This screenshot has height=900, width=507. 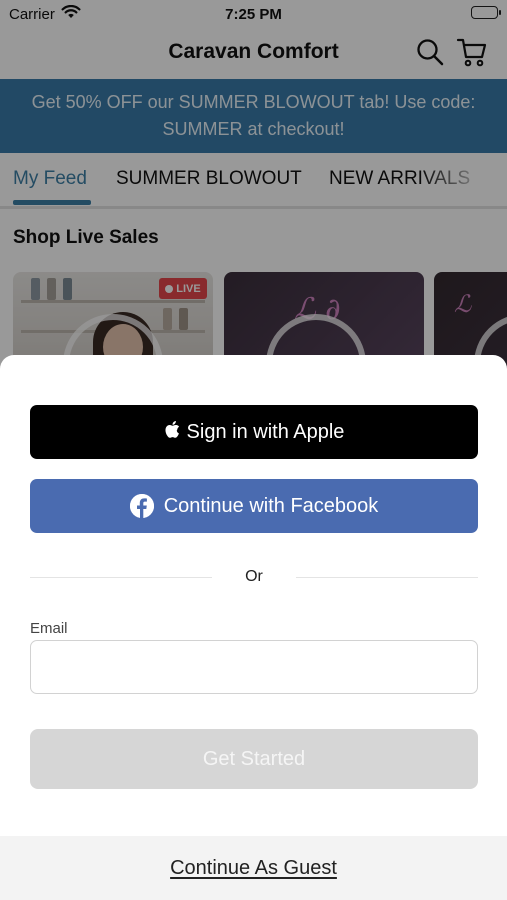 I want to click on apple-button-label: Sign in with Apple, so click(x=265, y=431).